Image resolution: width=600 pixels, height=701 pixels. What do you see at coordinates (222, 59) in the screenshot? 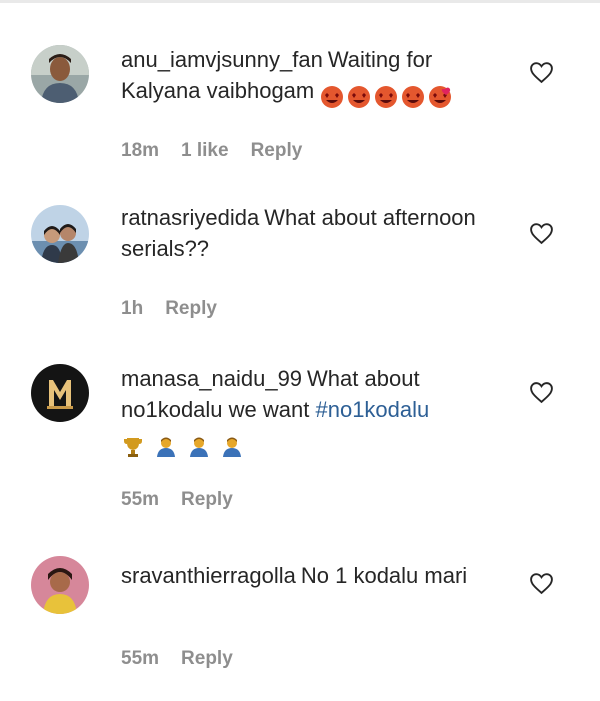
I see `comment-username: anu_iamvjsunny_fan` at bounding box center [222, 59].